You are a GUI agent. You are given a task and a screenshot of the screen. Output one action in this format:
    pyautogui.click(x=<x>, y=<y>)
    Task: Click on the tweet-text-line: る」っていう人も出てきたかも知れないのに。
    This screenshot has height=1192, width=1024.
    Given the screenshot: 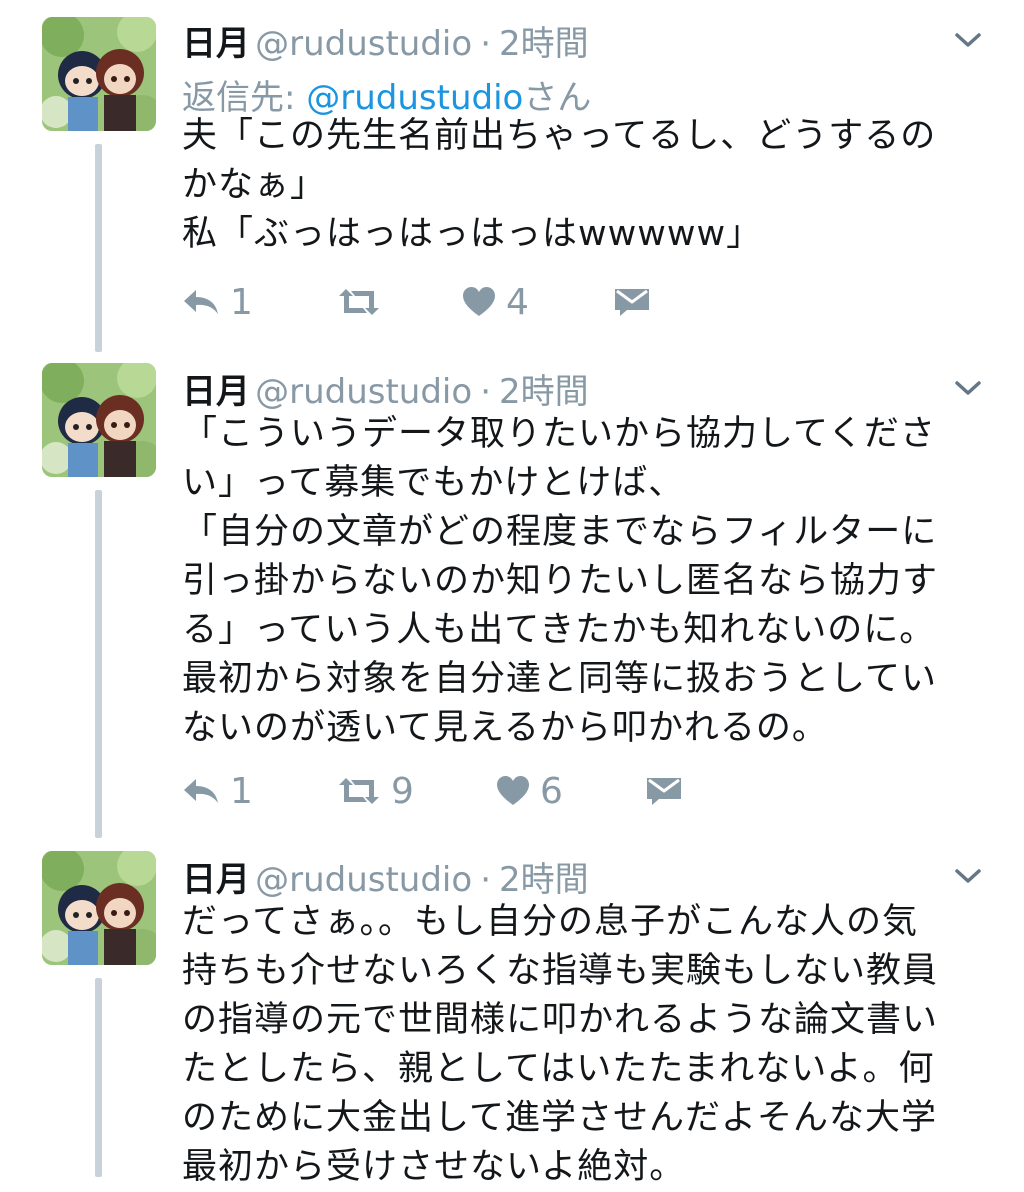 What is the action you would take?
    pyautogui.click(x=559, y=630)
    